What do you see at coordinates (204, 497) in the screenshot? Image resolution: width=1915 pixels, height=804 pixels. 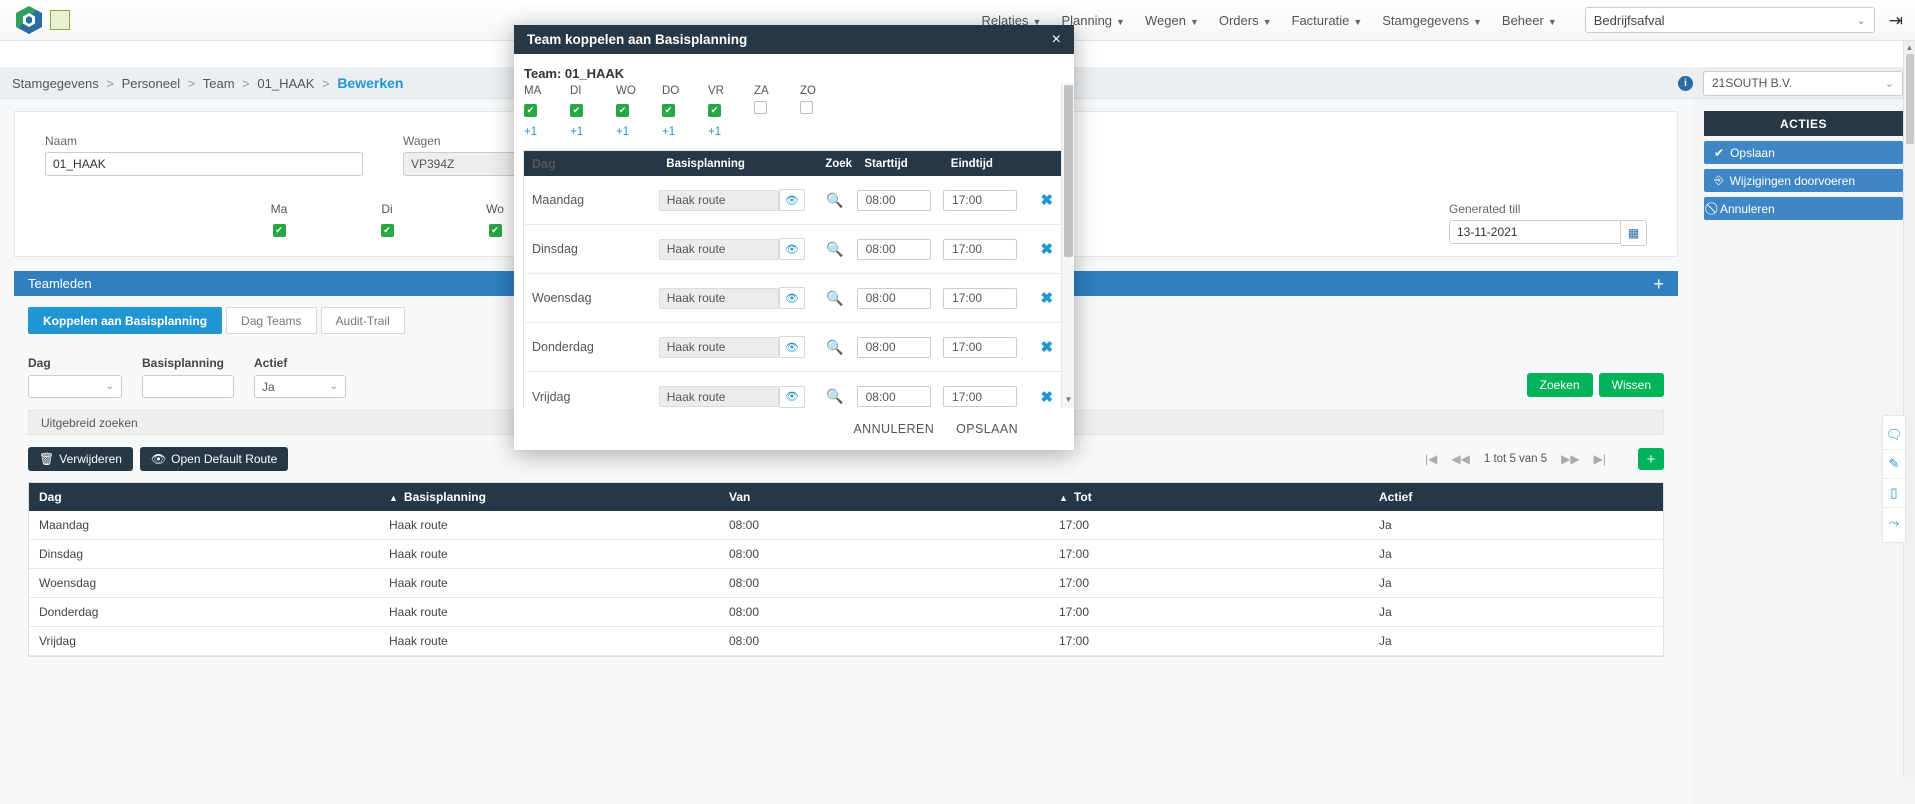 I see `col-header-dag: Dag` at bounding box center [204, 497].